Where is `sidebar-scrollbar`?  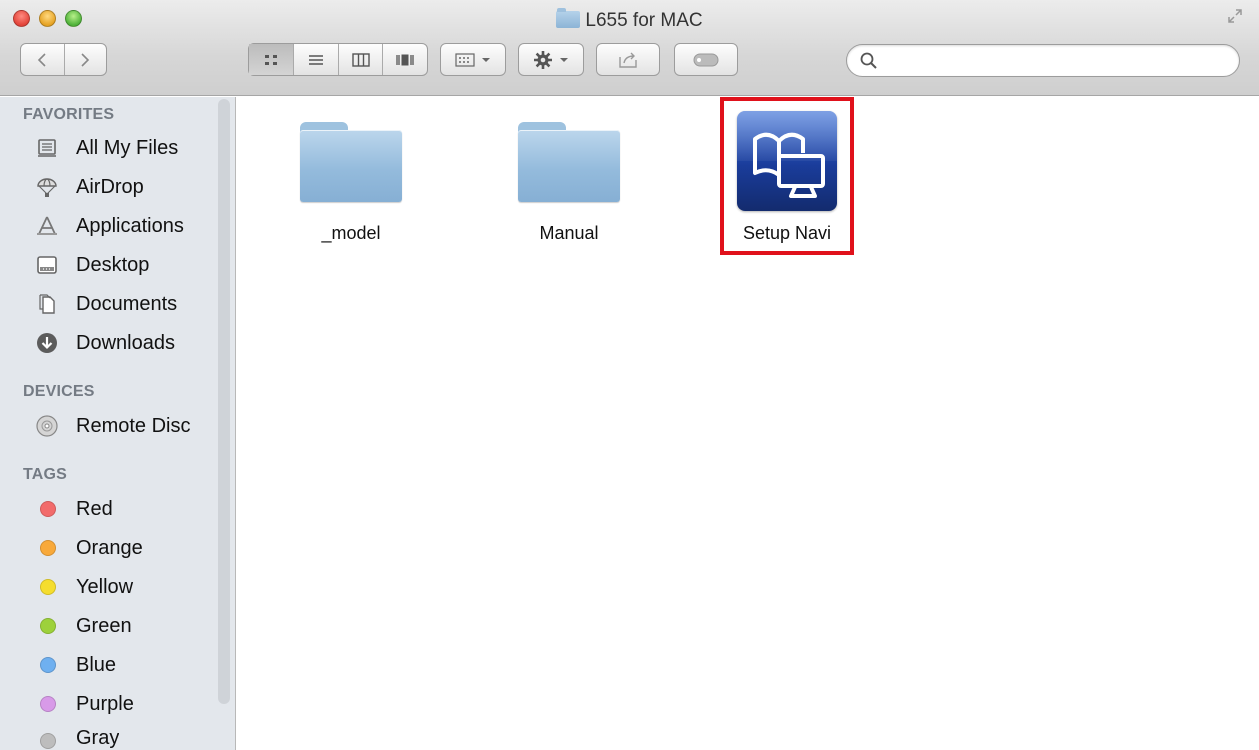
sidebar-scrollbar is located at coordinates (224, 401).